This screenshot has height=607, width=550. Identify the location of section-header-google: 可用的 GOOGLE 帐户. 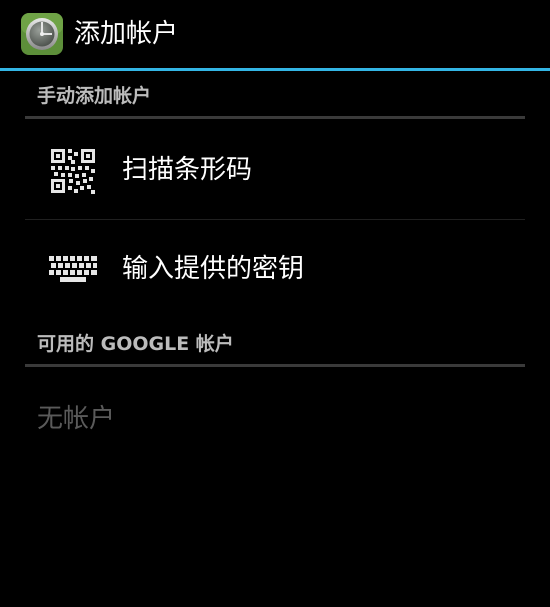
(135, 344).